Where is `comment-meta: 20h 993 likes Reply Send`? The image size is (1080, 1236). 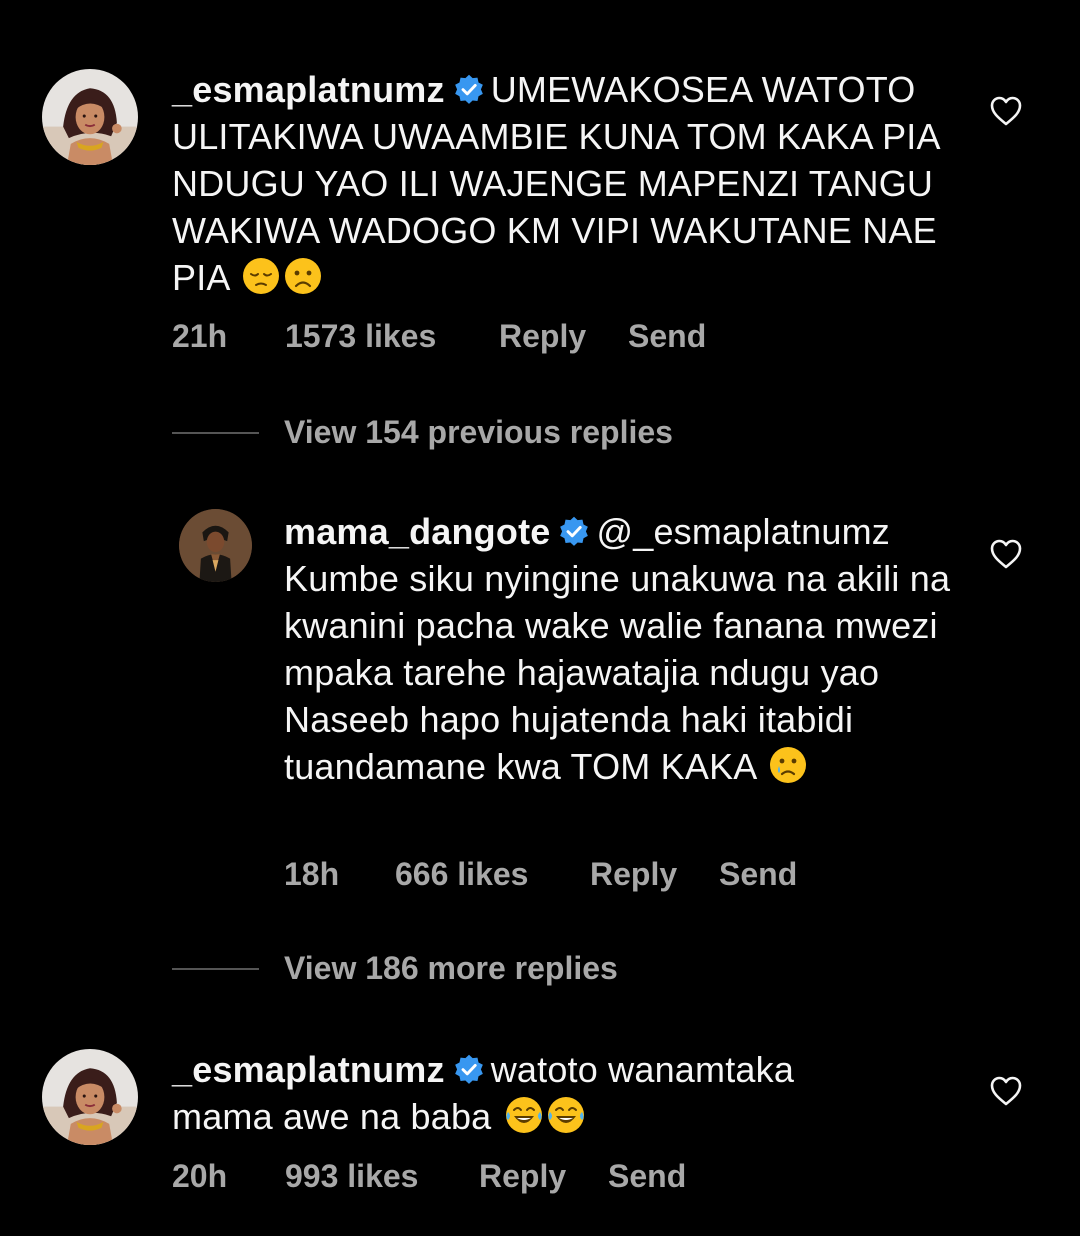 comment-meta: 20h 993 likes Reply Send is located at coordinates (472, 1178).